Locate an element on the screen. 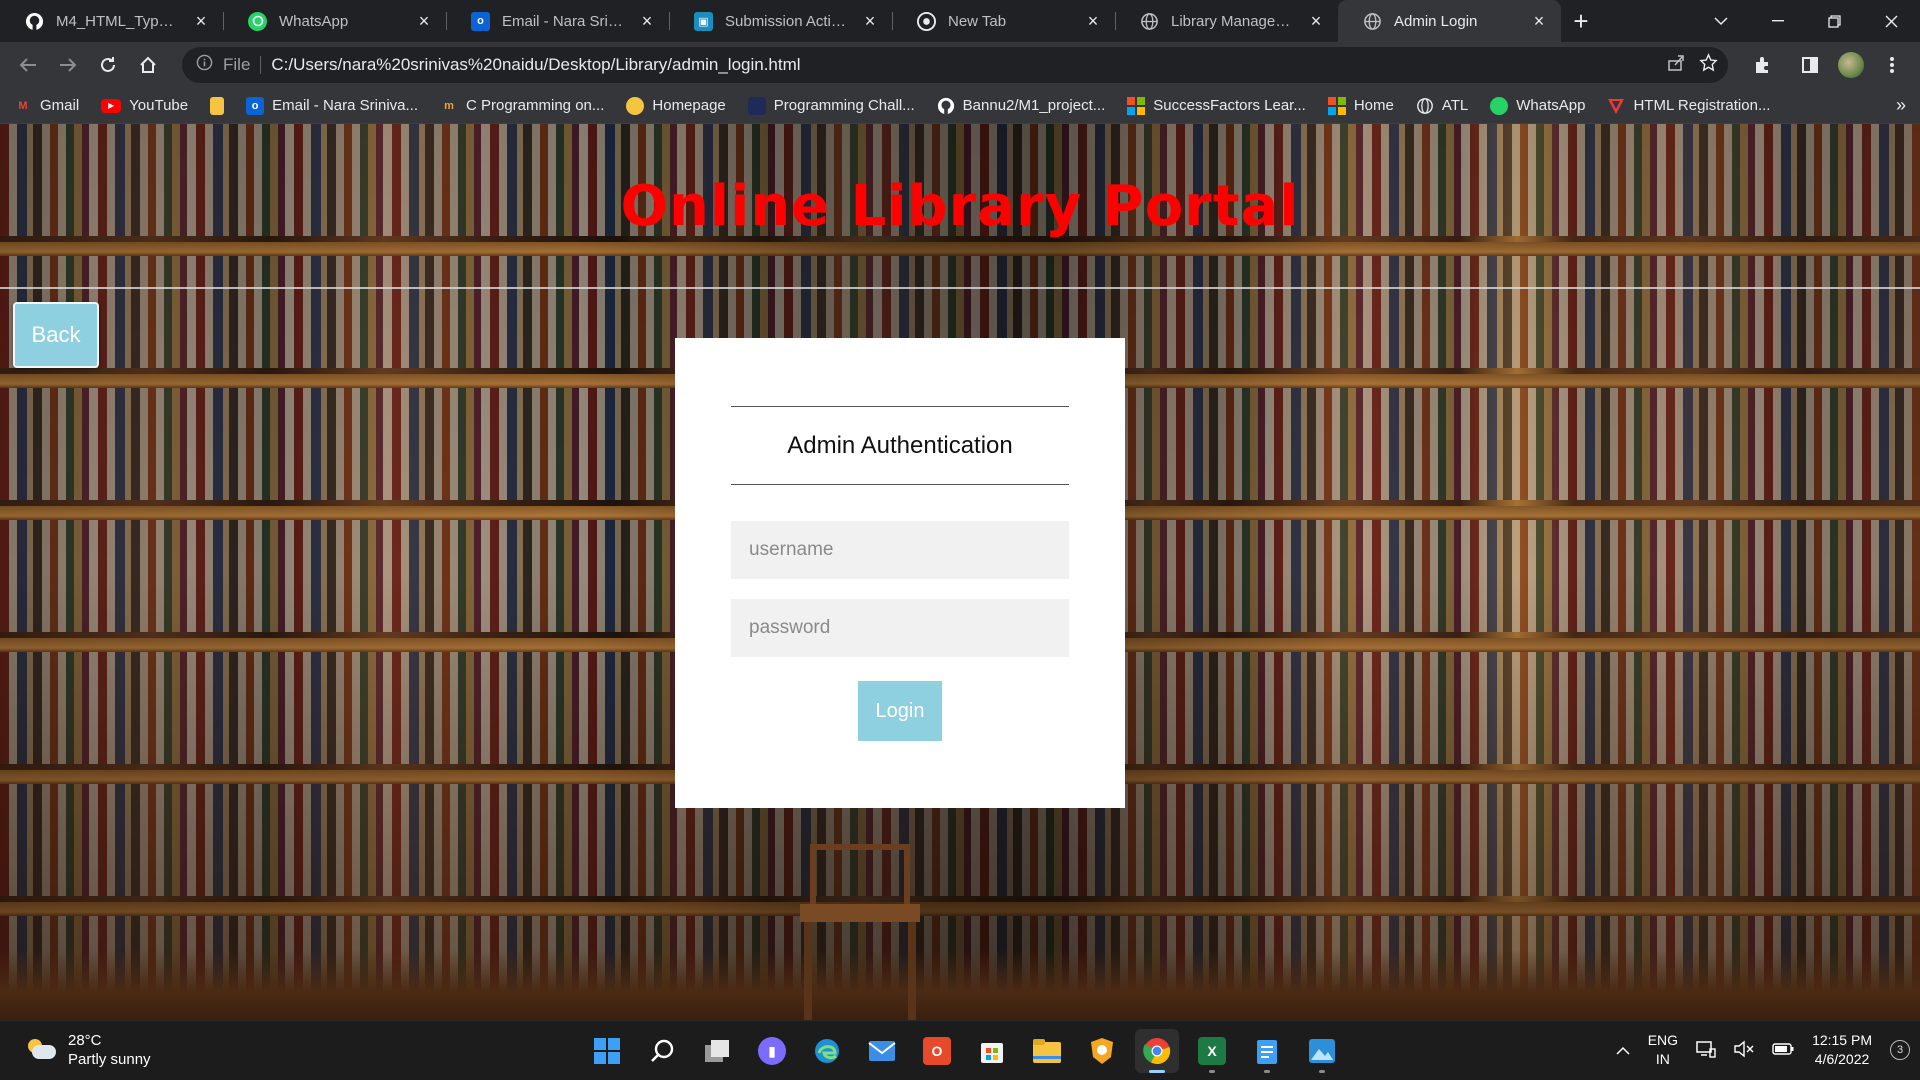  bookmark-label: ATL is located at coordinates (1455, 105).